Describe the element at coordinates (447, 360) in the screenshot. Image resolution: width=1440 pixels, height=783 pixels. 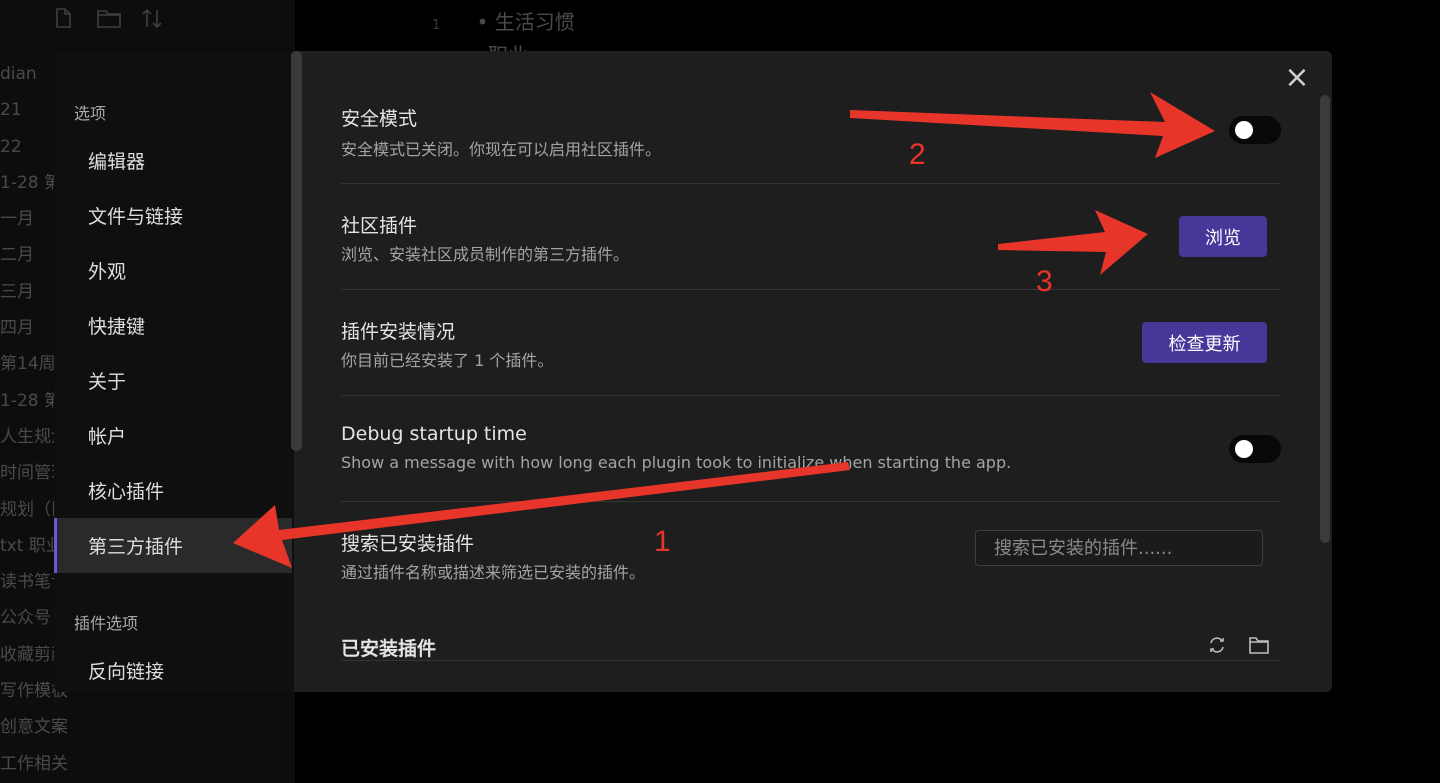
I see `setting-desc: 你目前已经安装了 1 个插件。` at that location.